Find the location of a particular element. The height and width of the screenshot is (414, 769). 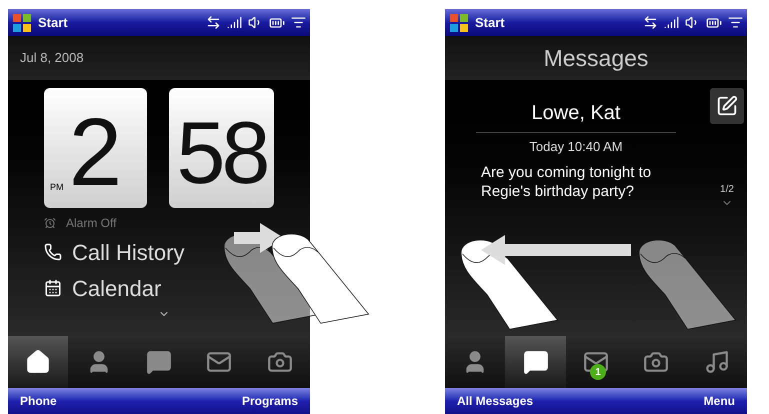

home-icon is located at coordinates (38, 362).